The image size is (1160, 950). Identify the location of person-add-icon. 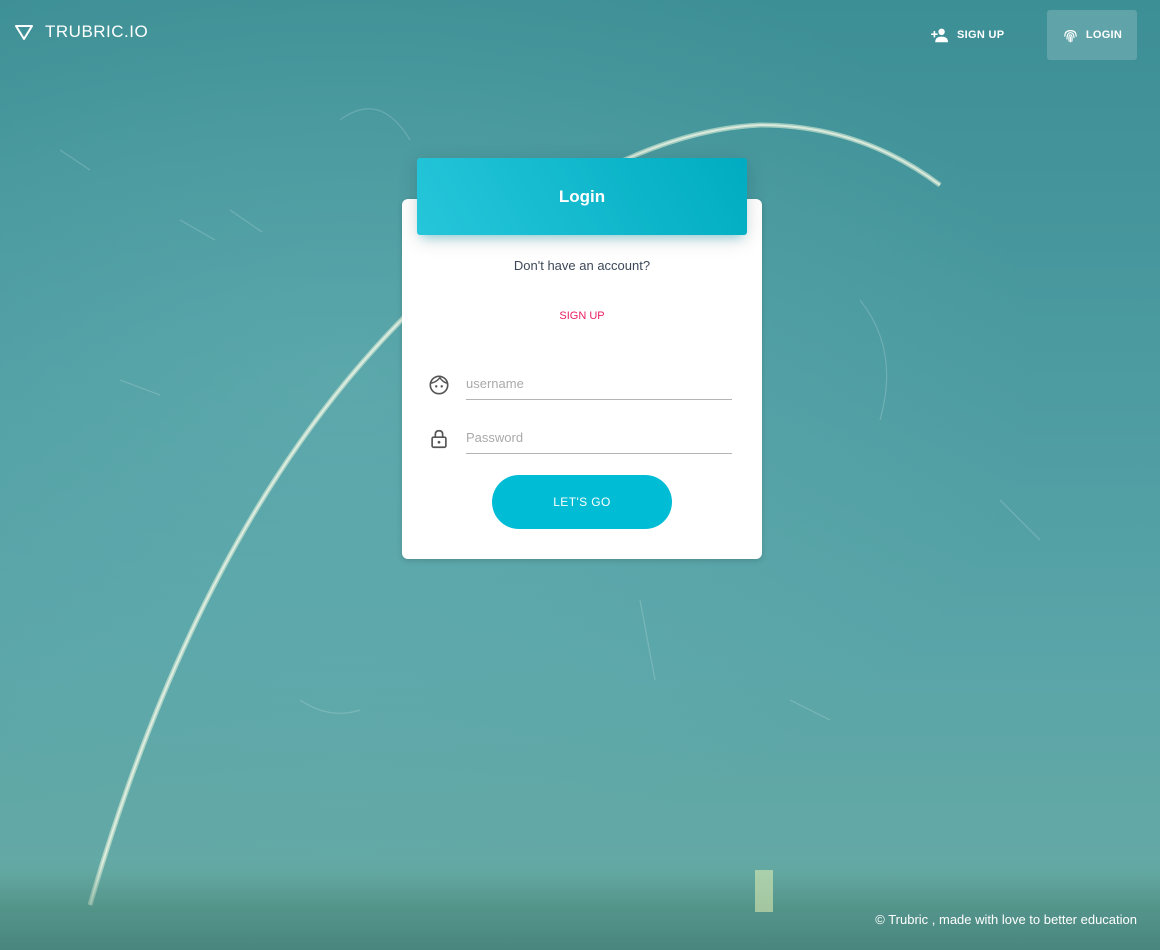
(939, 35).